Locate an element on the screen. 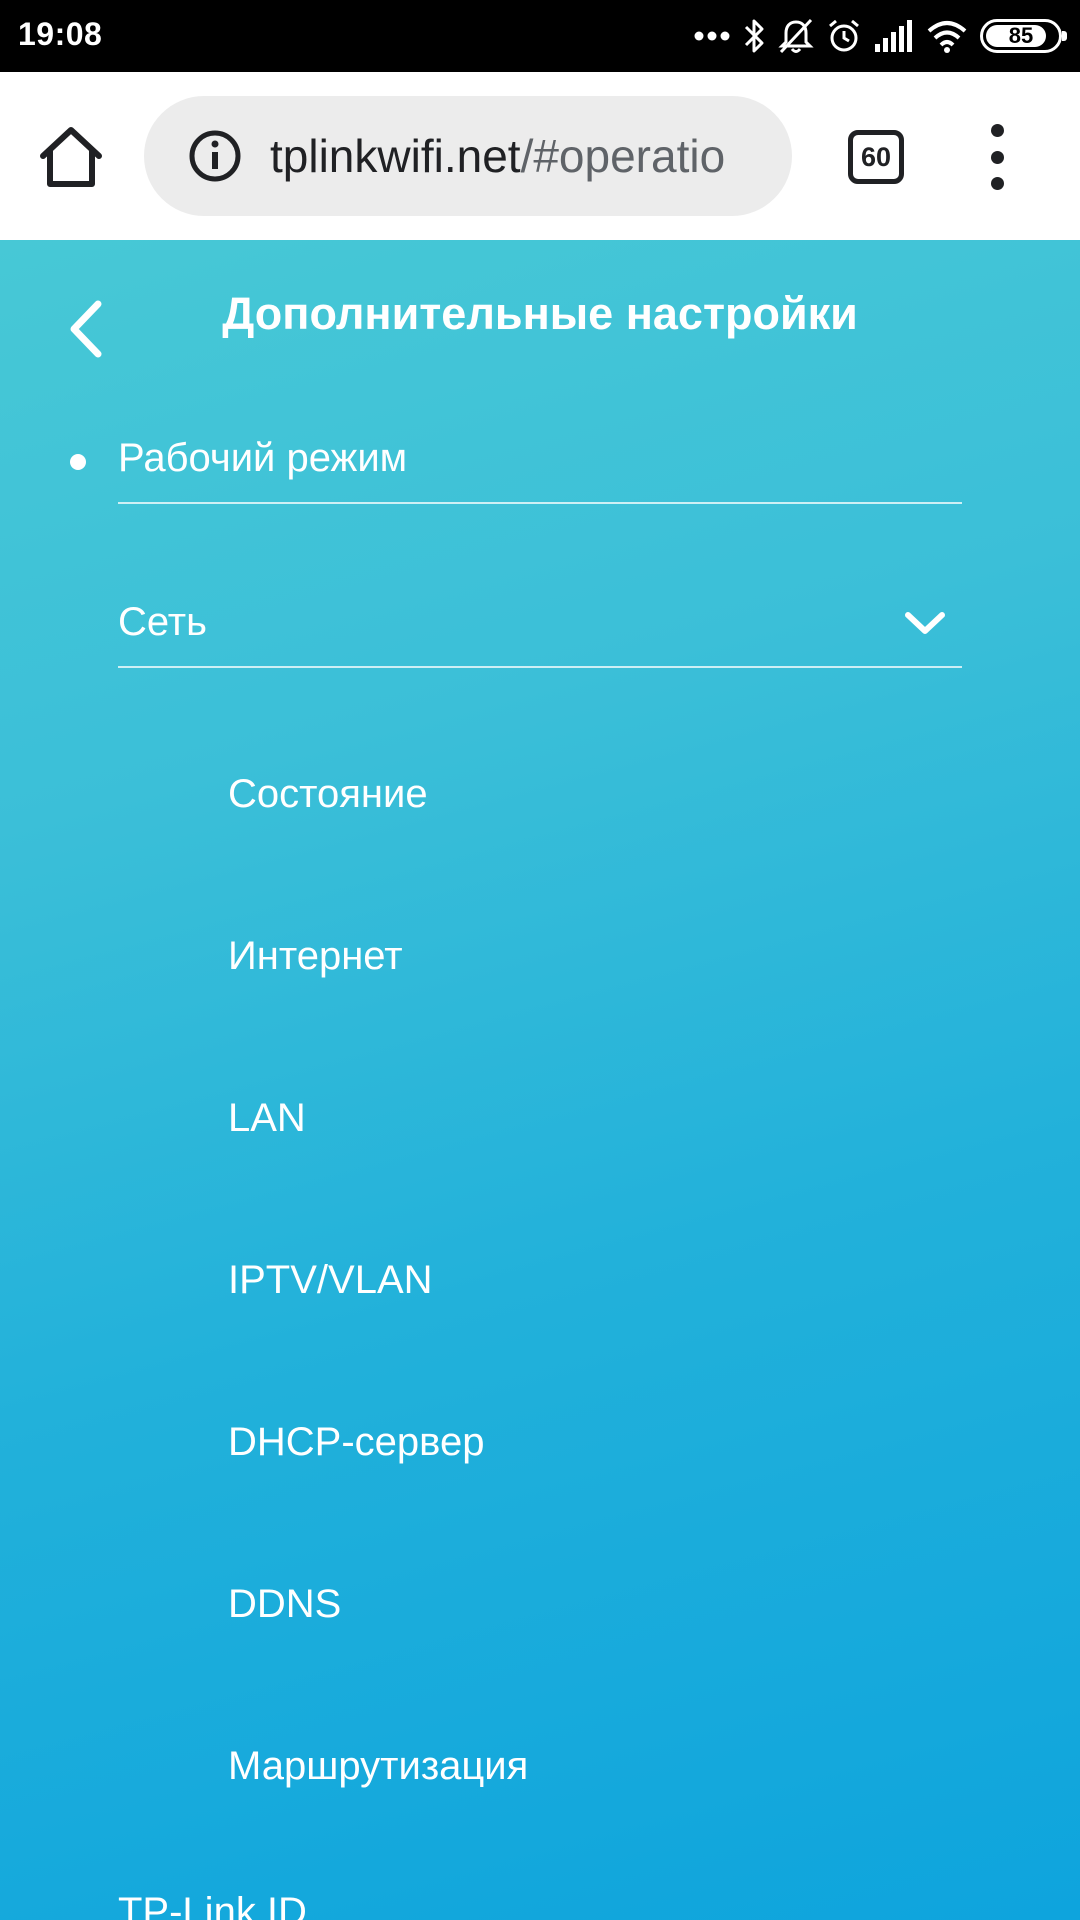 This screenshot has width=1080, height=1920. home-icon is located at coordinates (71, 157).